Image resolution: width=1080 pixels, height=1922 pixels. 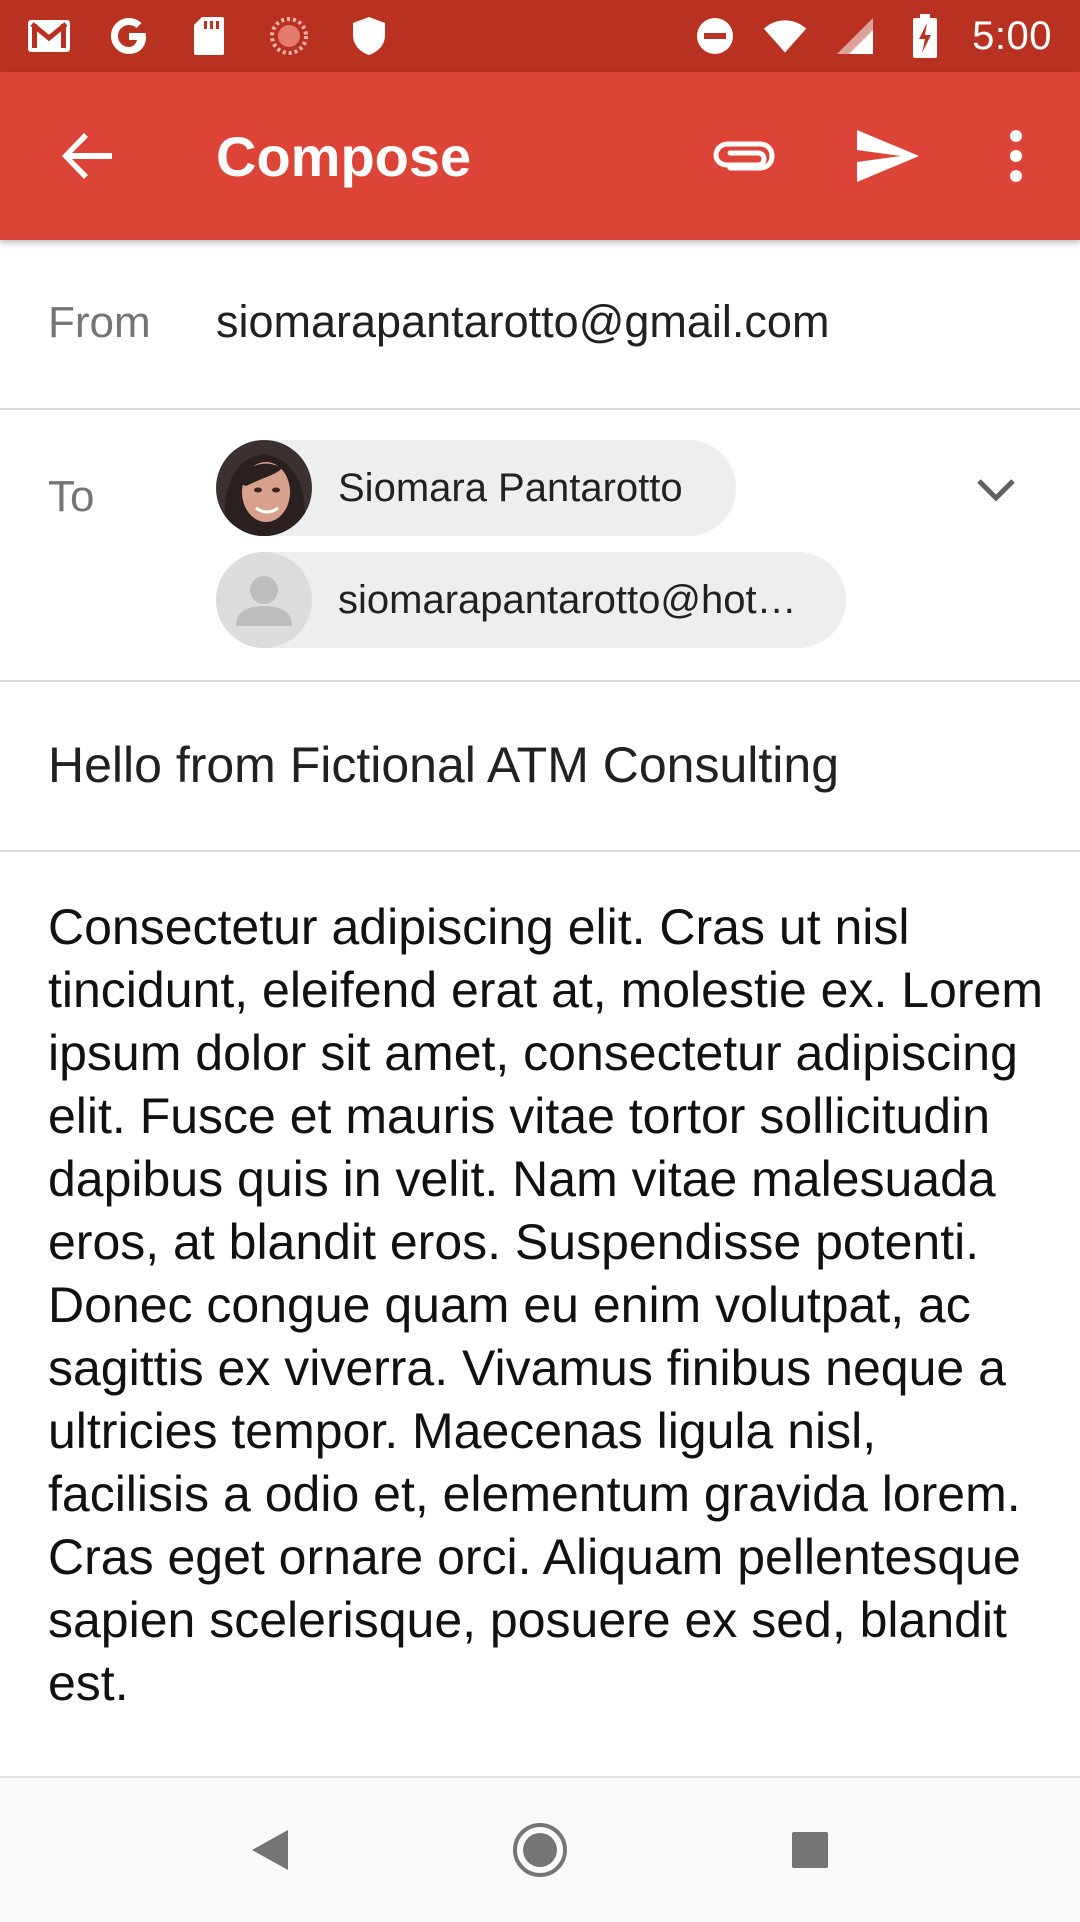 I want to click on do-not-disturb-icon, so click(x=715, y=36).